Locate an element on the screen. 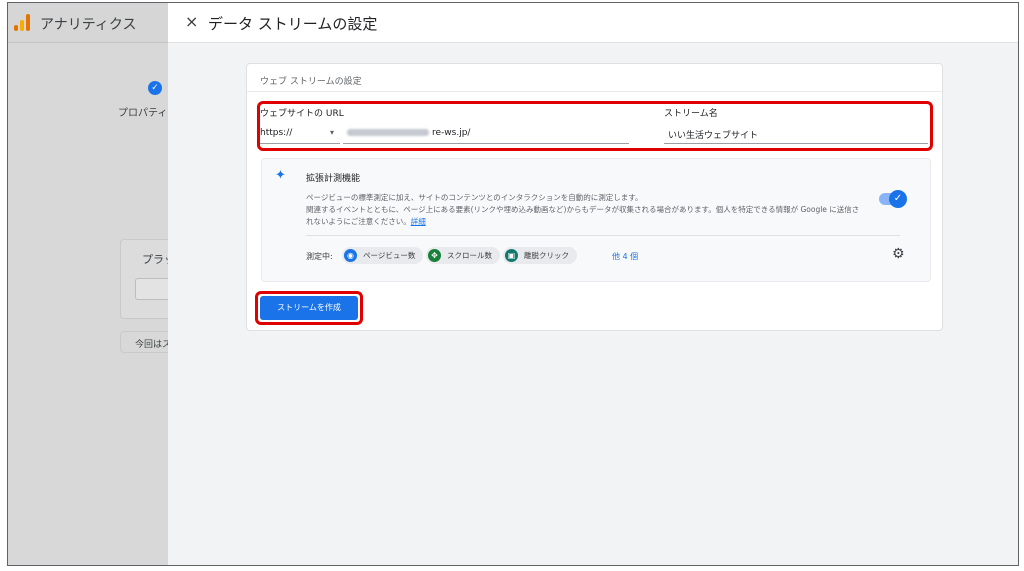 This screenshot has height=571, width=1024. more-events-link: 他 4 個 is located at coordinates (625, 256).